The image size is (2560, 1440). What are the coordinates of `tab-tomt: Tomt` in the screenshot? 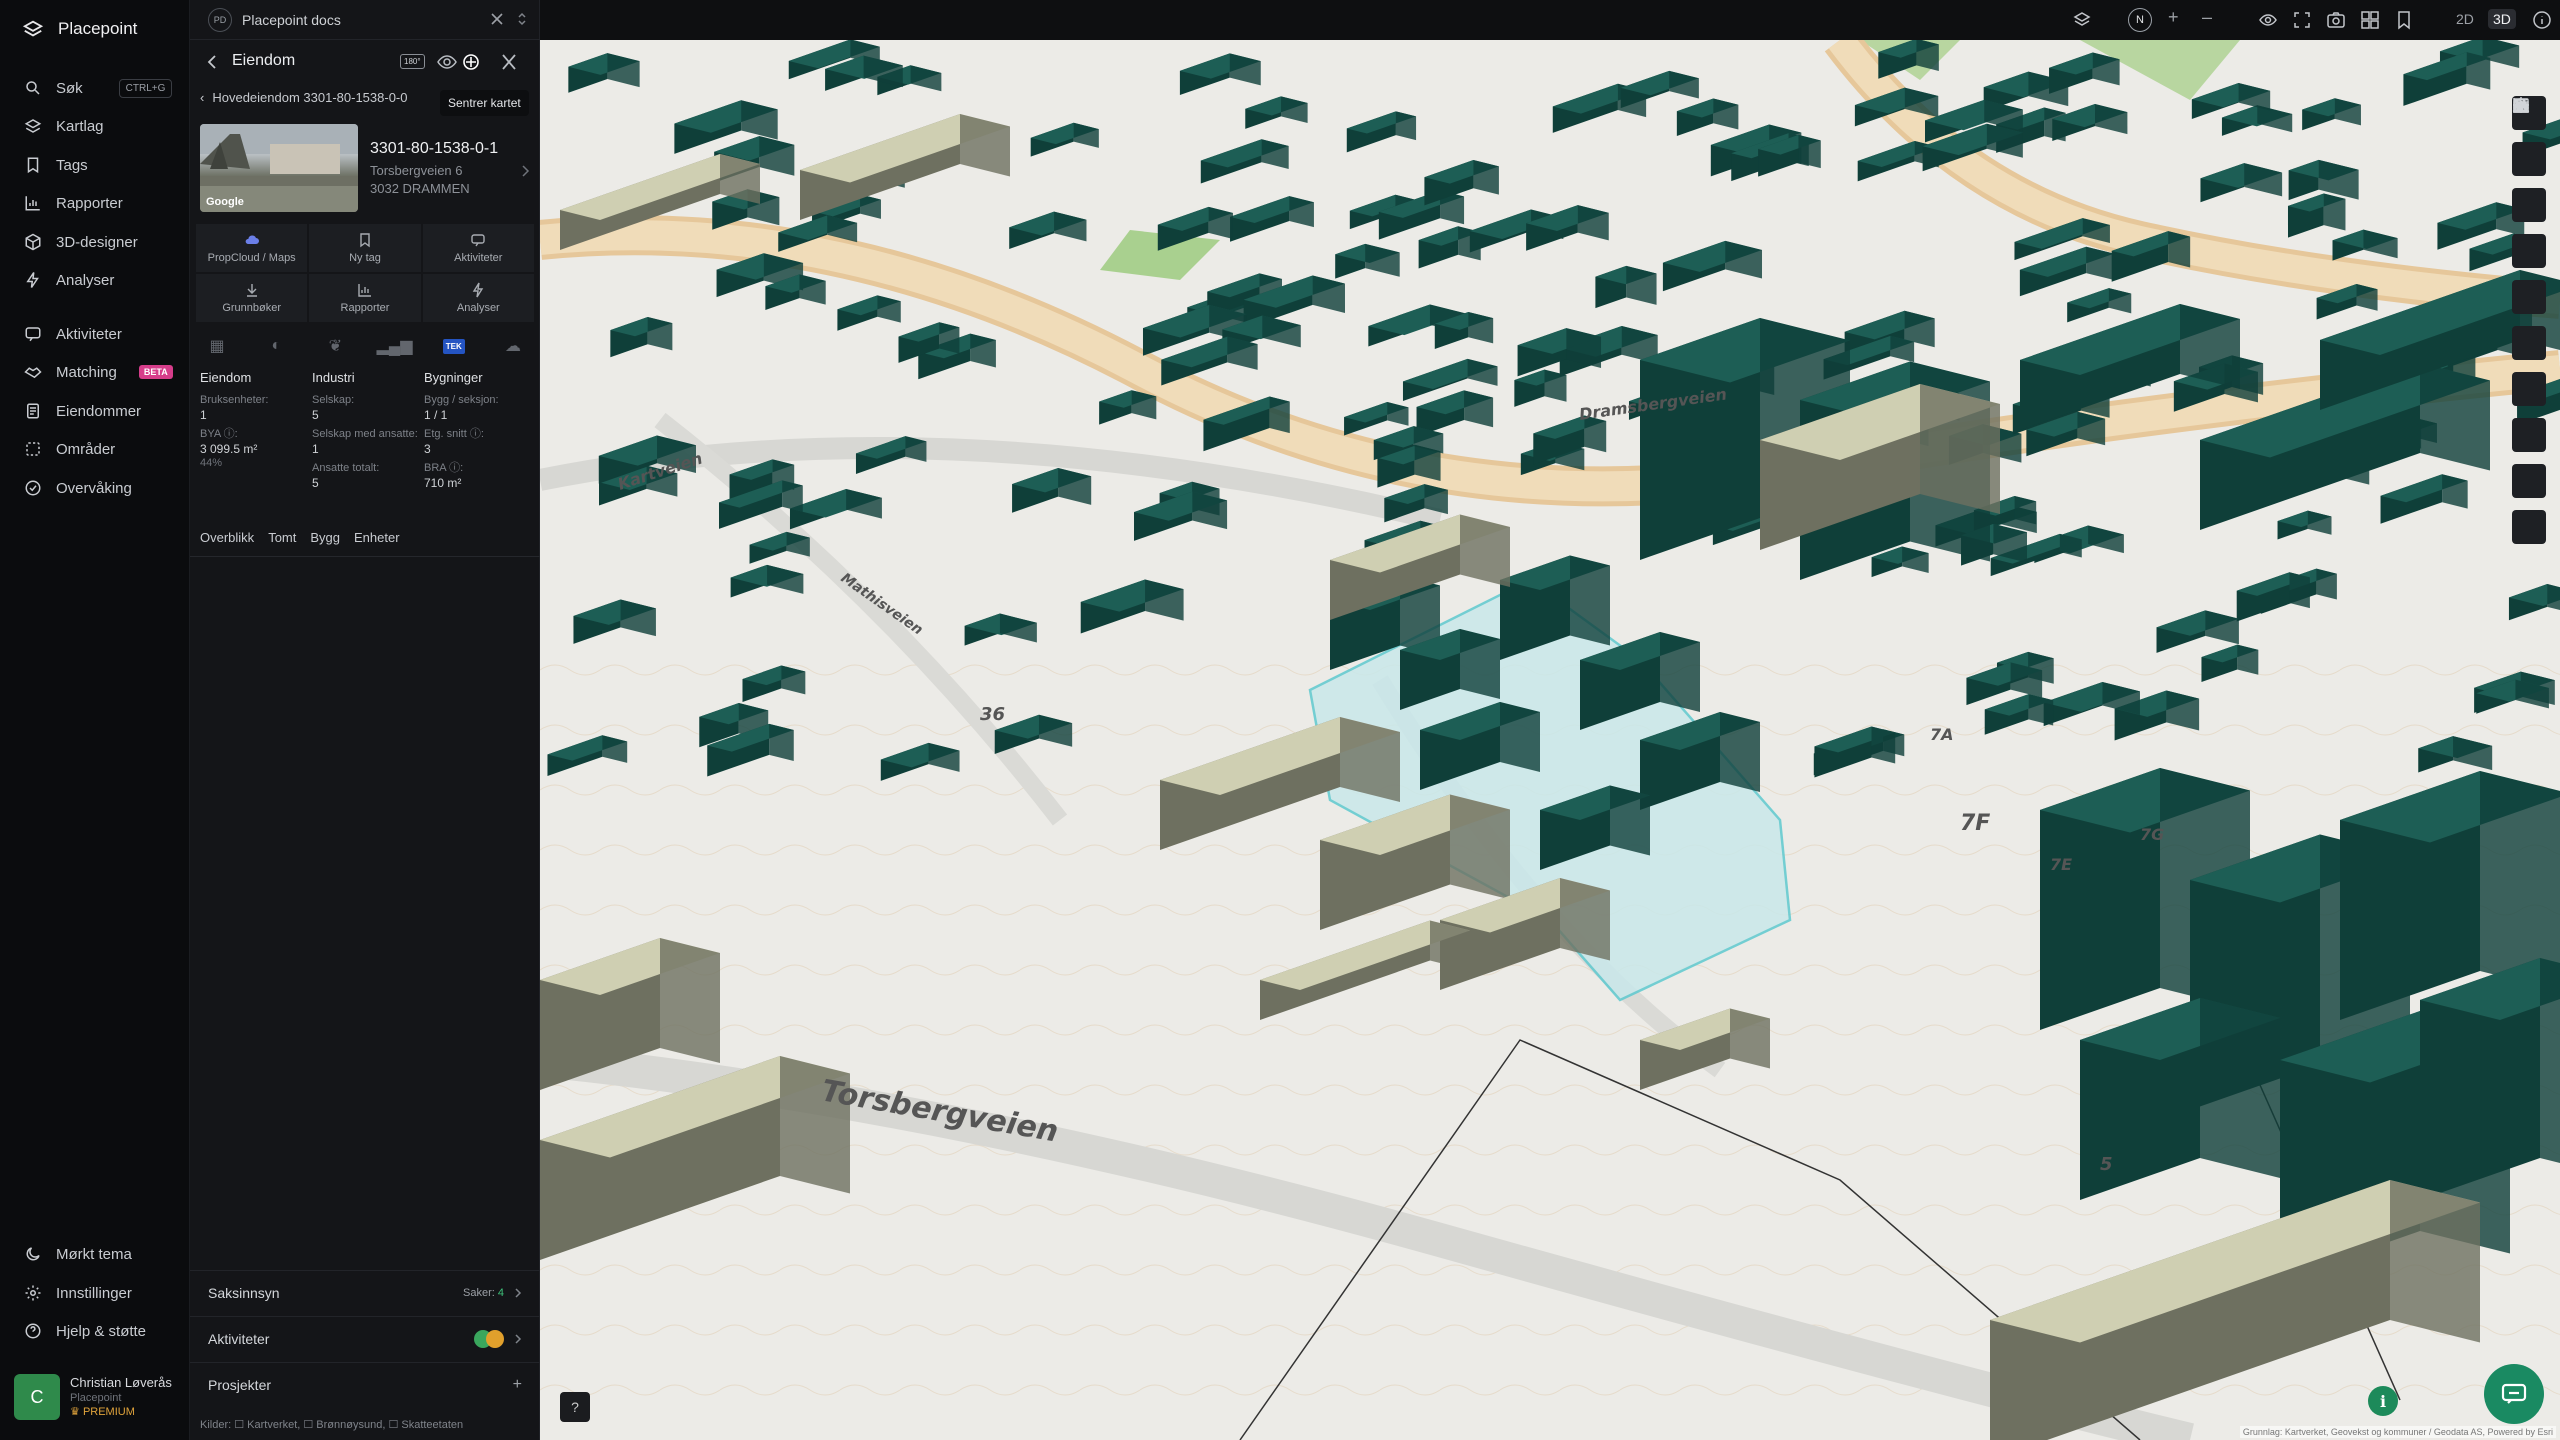 It's located at (282, 537).